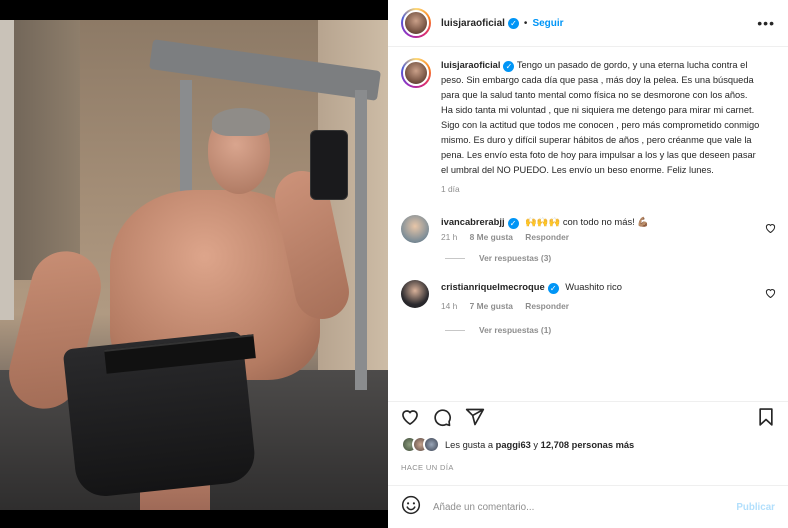 This screenshot has height=528, width=788. I want to click on bookmark-icon, so click(766, 417).